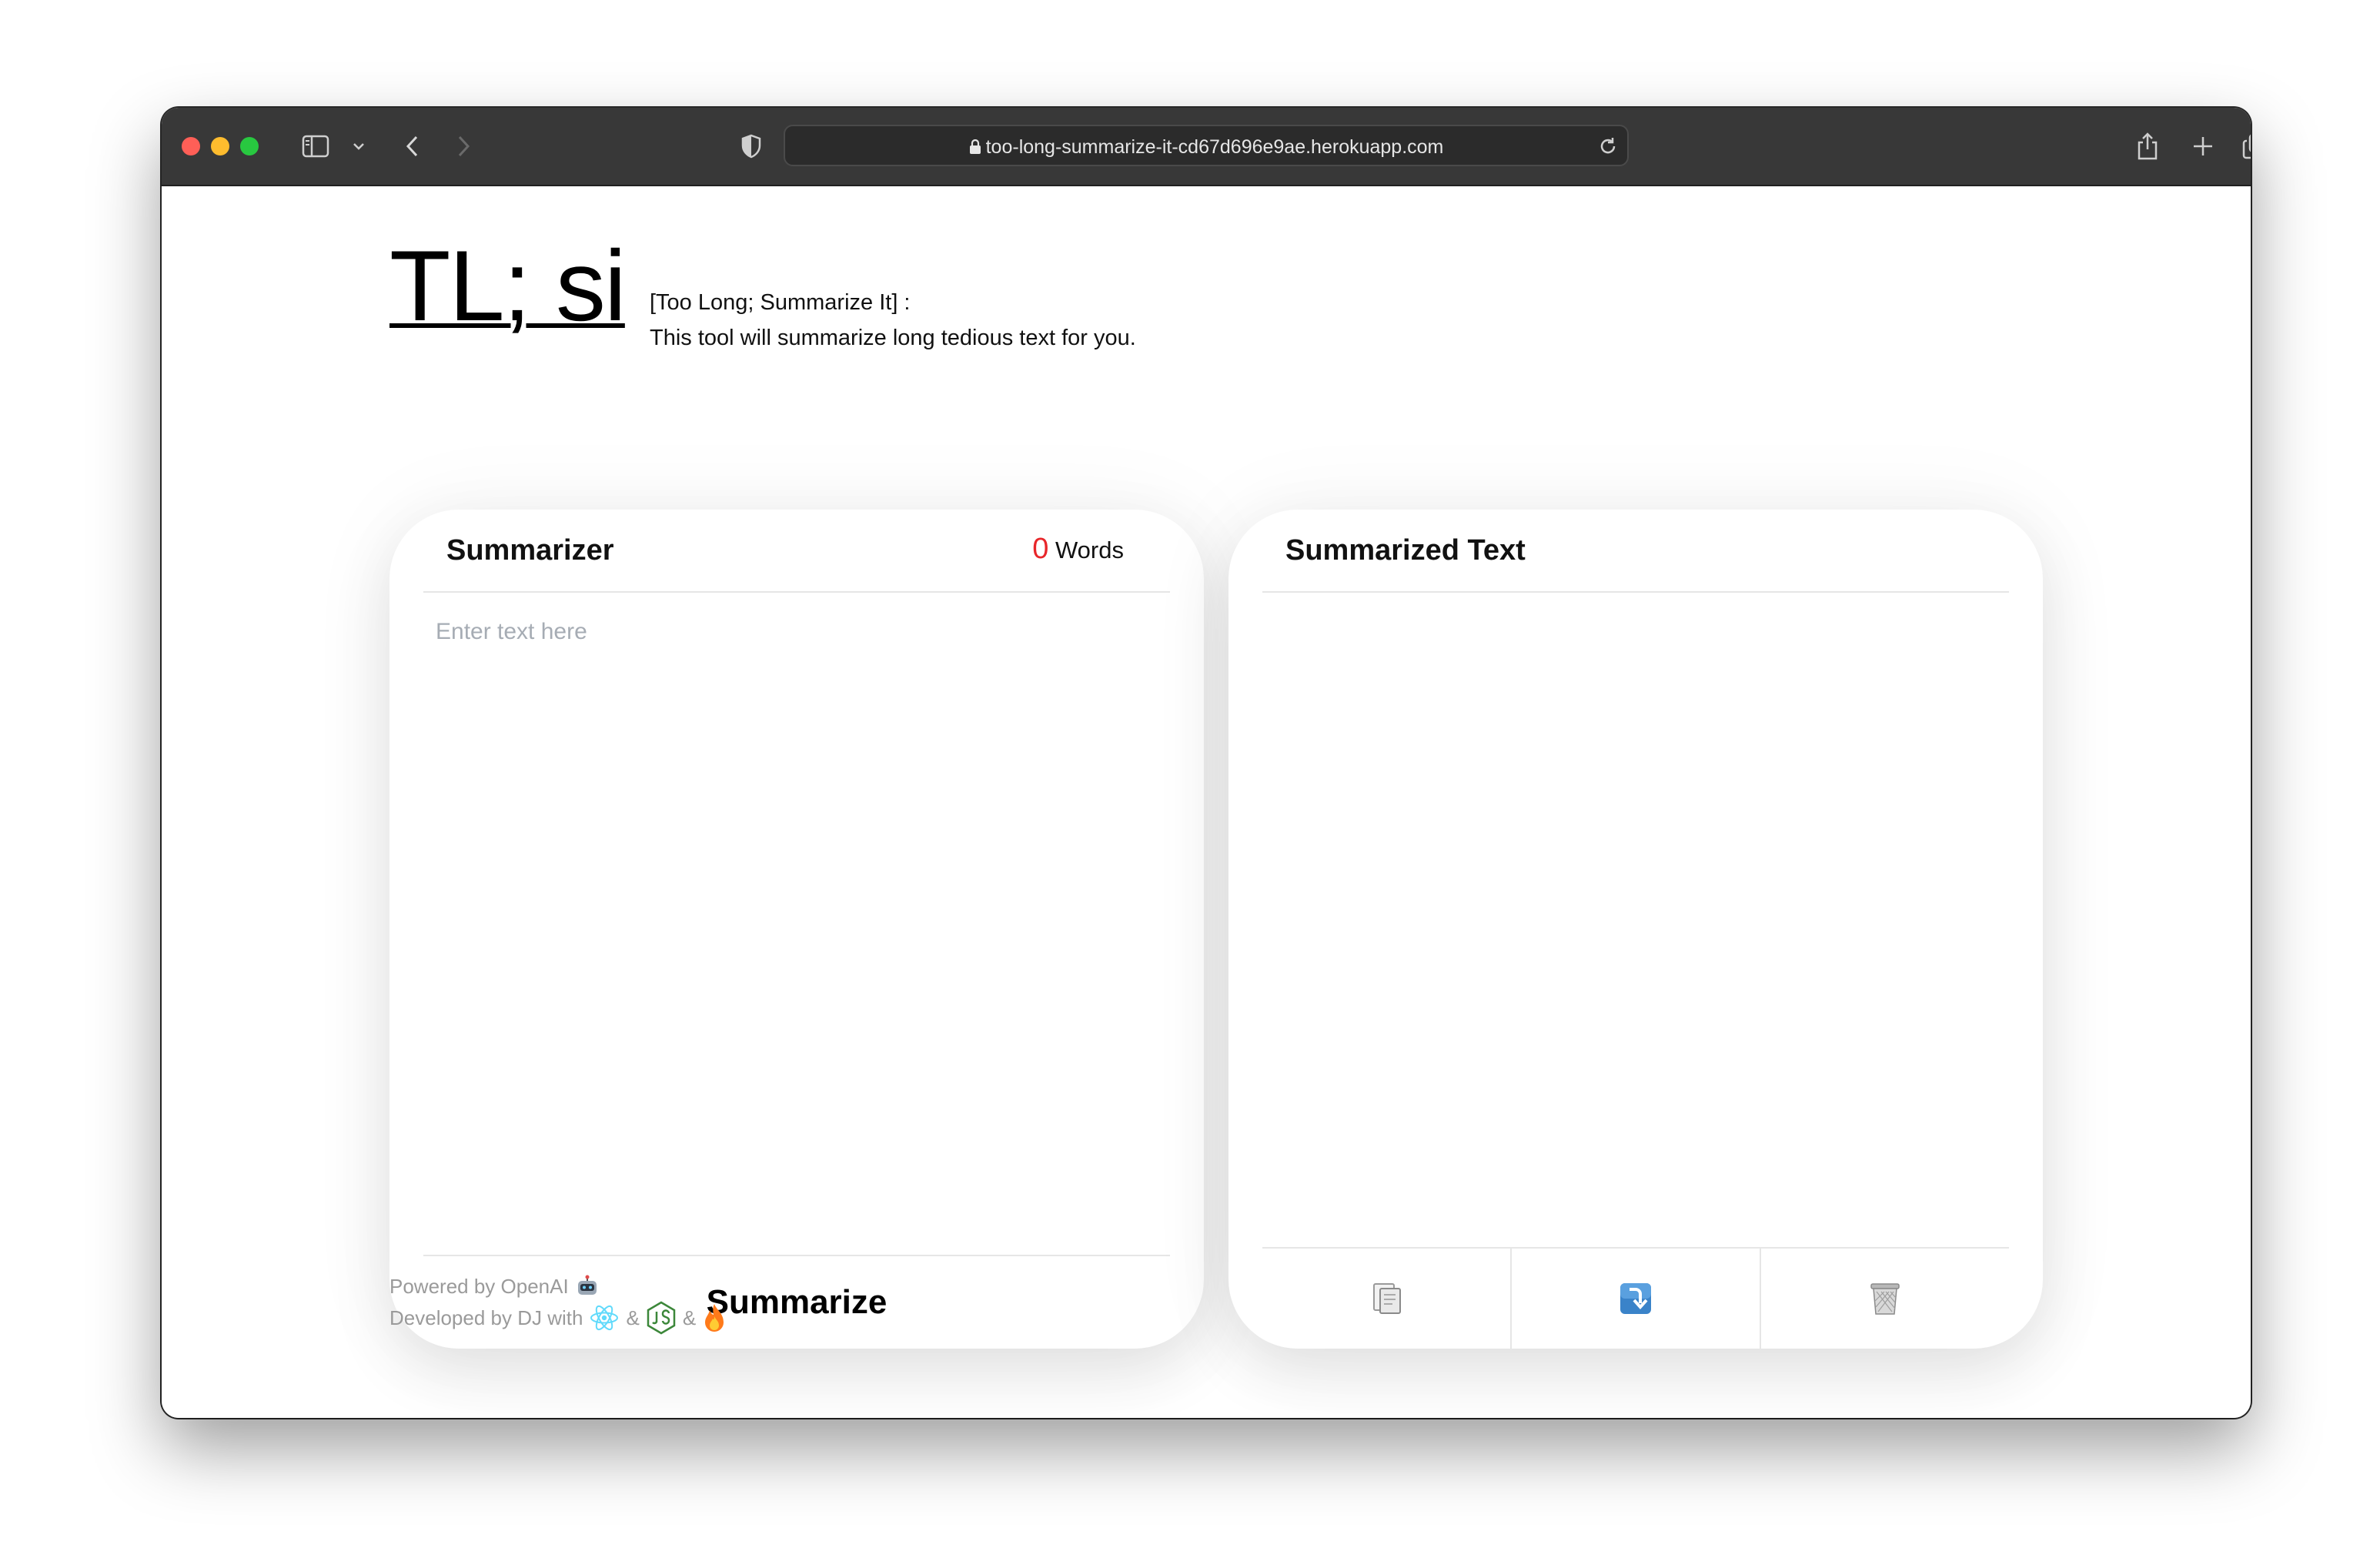 The image size is (2380, 1558). What do you see at coordinates (605, 1317) in the screenshot?
I see `react-icon` at bounding box center [605, 1317].